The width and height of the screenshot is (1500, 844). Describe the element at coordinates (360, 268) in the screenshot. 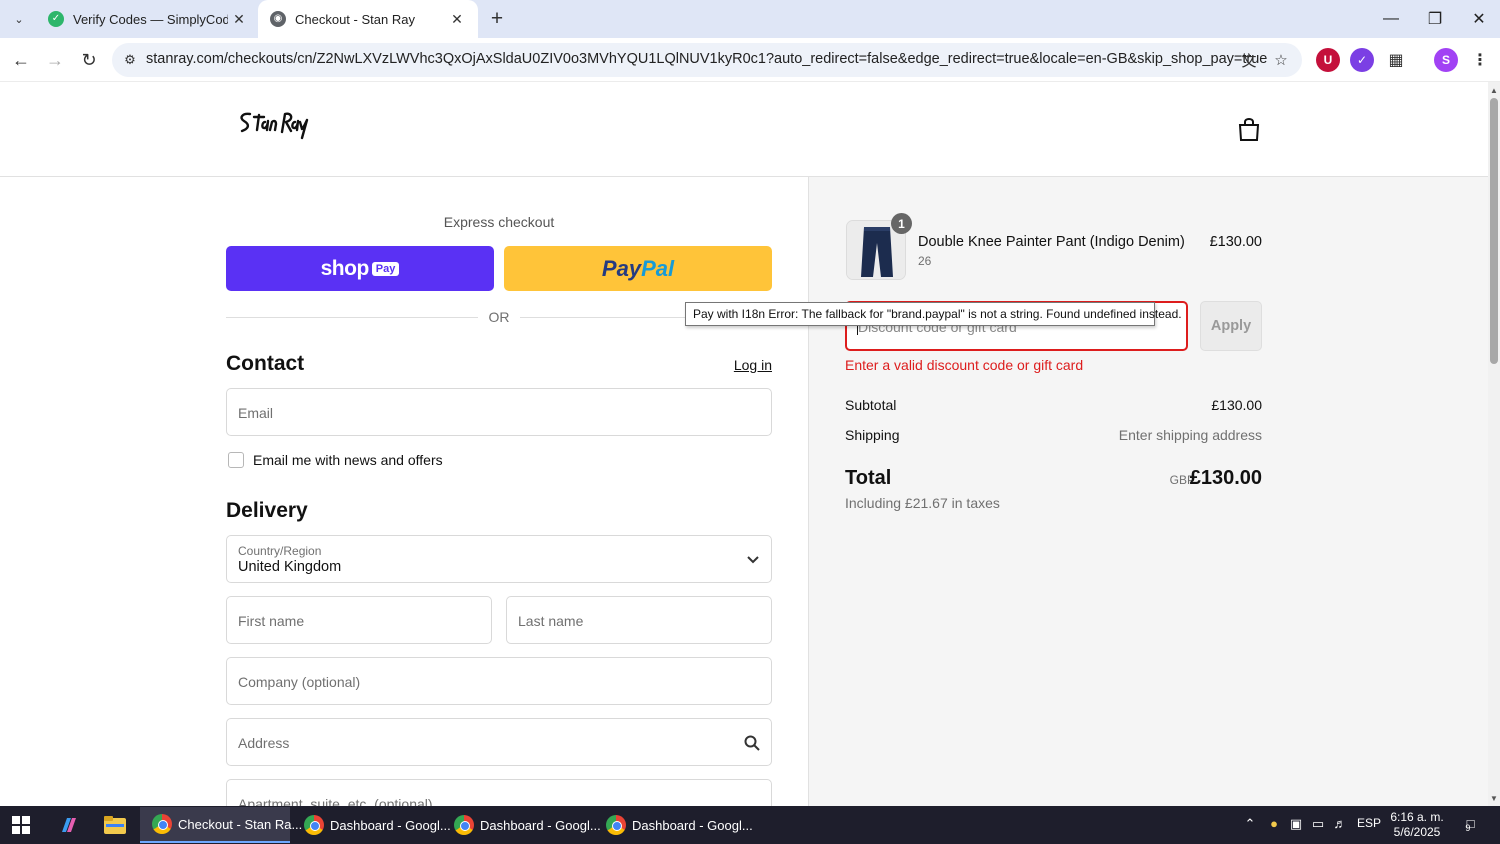

I see `shop-pay-button: shop Pay` at that location.